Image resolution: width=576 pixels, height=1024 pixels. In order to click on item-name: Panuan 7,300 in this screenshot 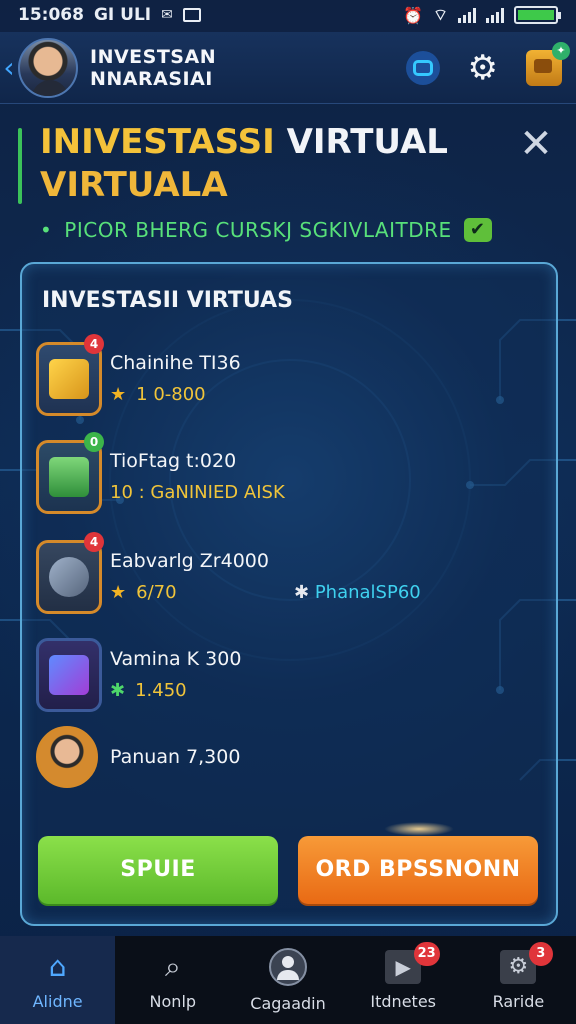, I will do `click(175, 757)`.